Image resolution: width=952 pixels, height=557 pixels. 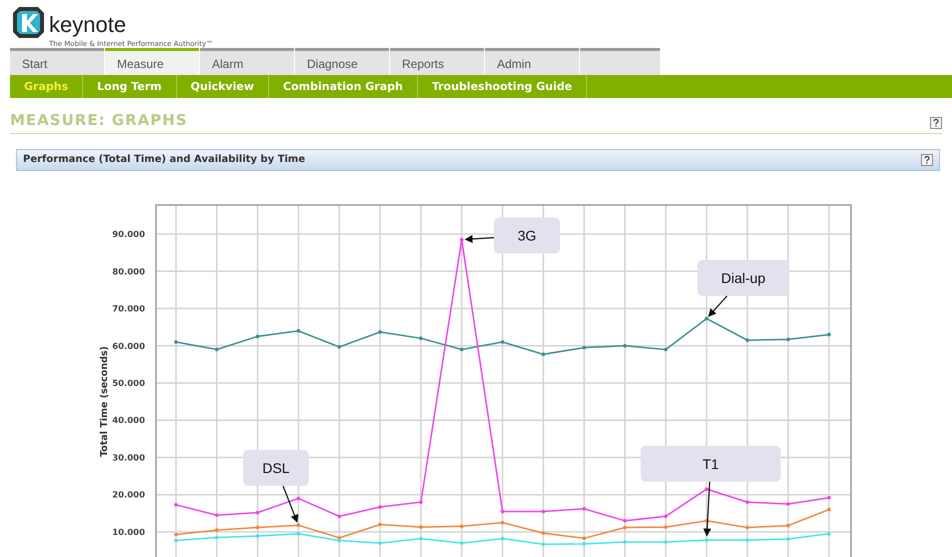 What do you see at coordinates (128, 346) in the screenshot?
I see `y-tick-label: 60.000` at bounding box center [128, 346].